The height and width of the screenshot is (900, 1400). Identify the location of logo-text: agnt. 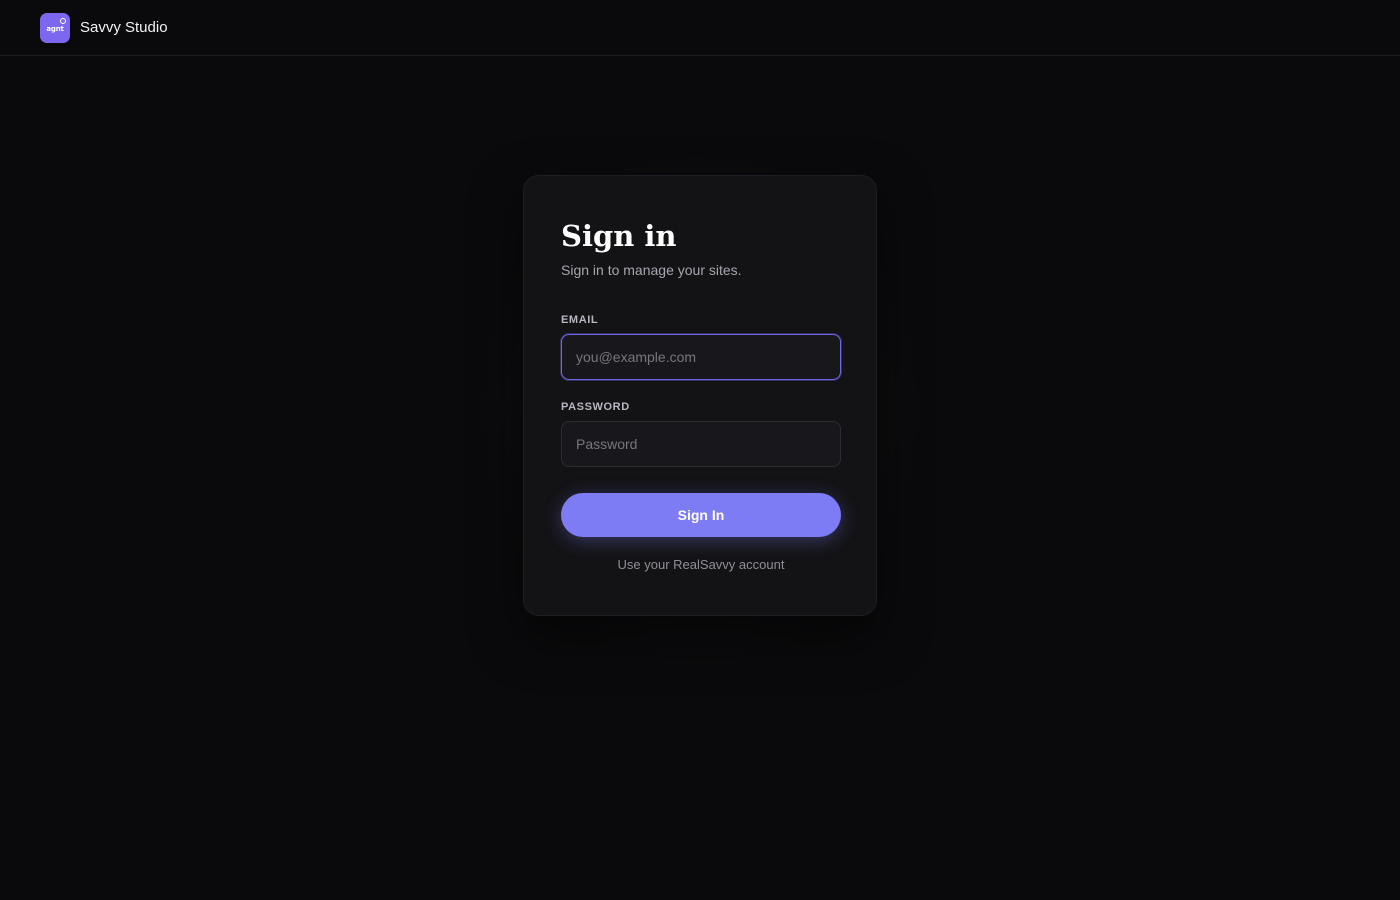
(55, 29).